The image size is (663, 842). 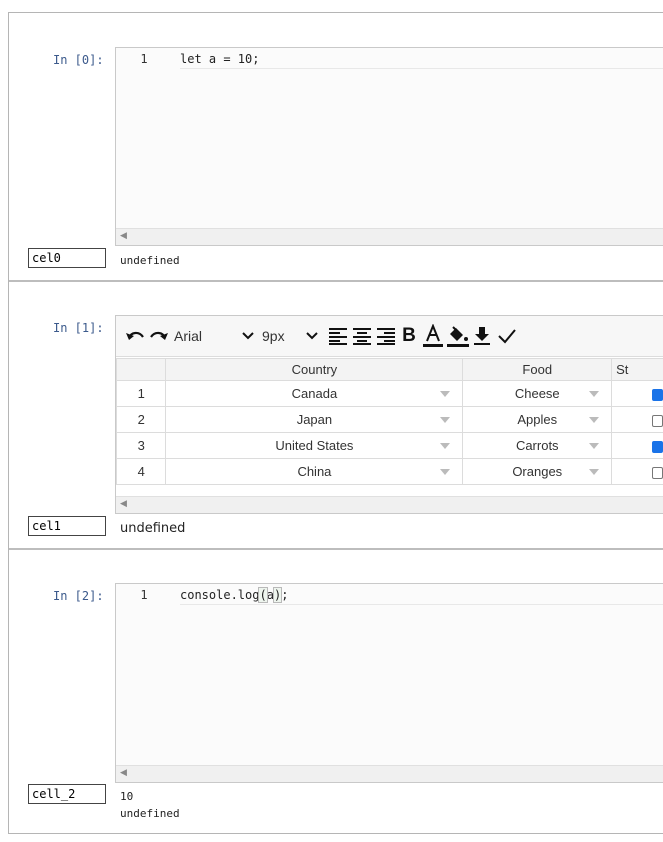 I want to click on undo-icon, so click(x=135, y=336).